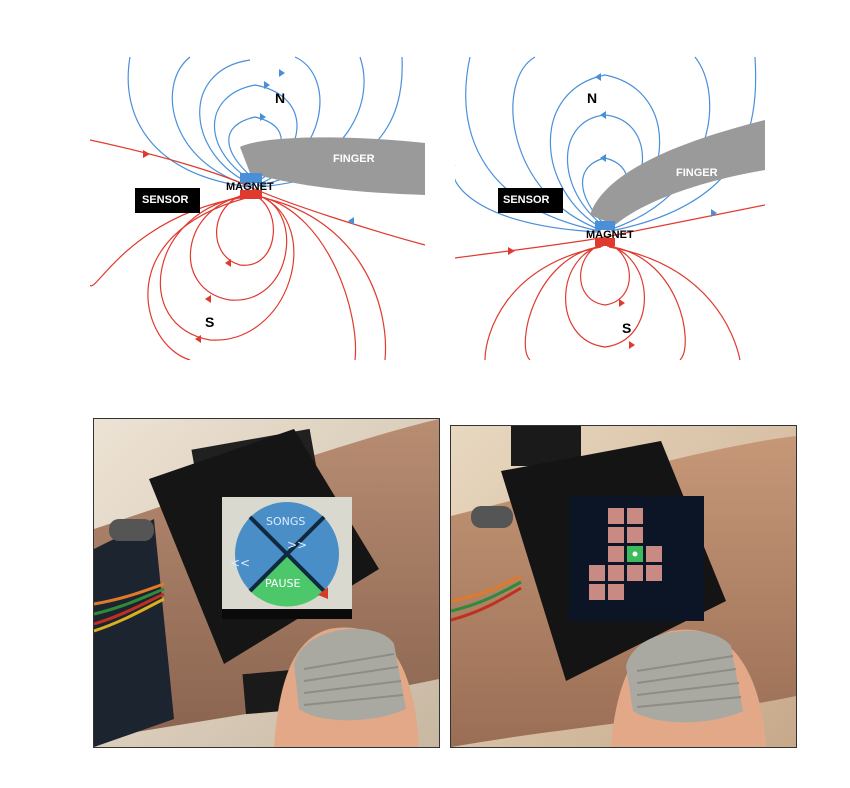  I want to click on north-label-right: N, so click(592, 98).